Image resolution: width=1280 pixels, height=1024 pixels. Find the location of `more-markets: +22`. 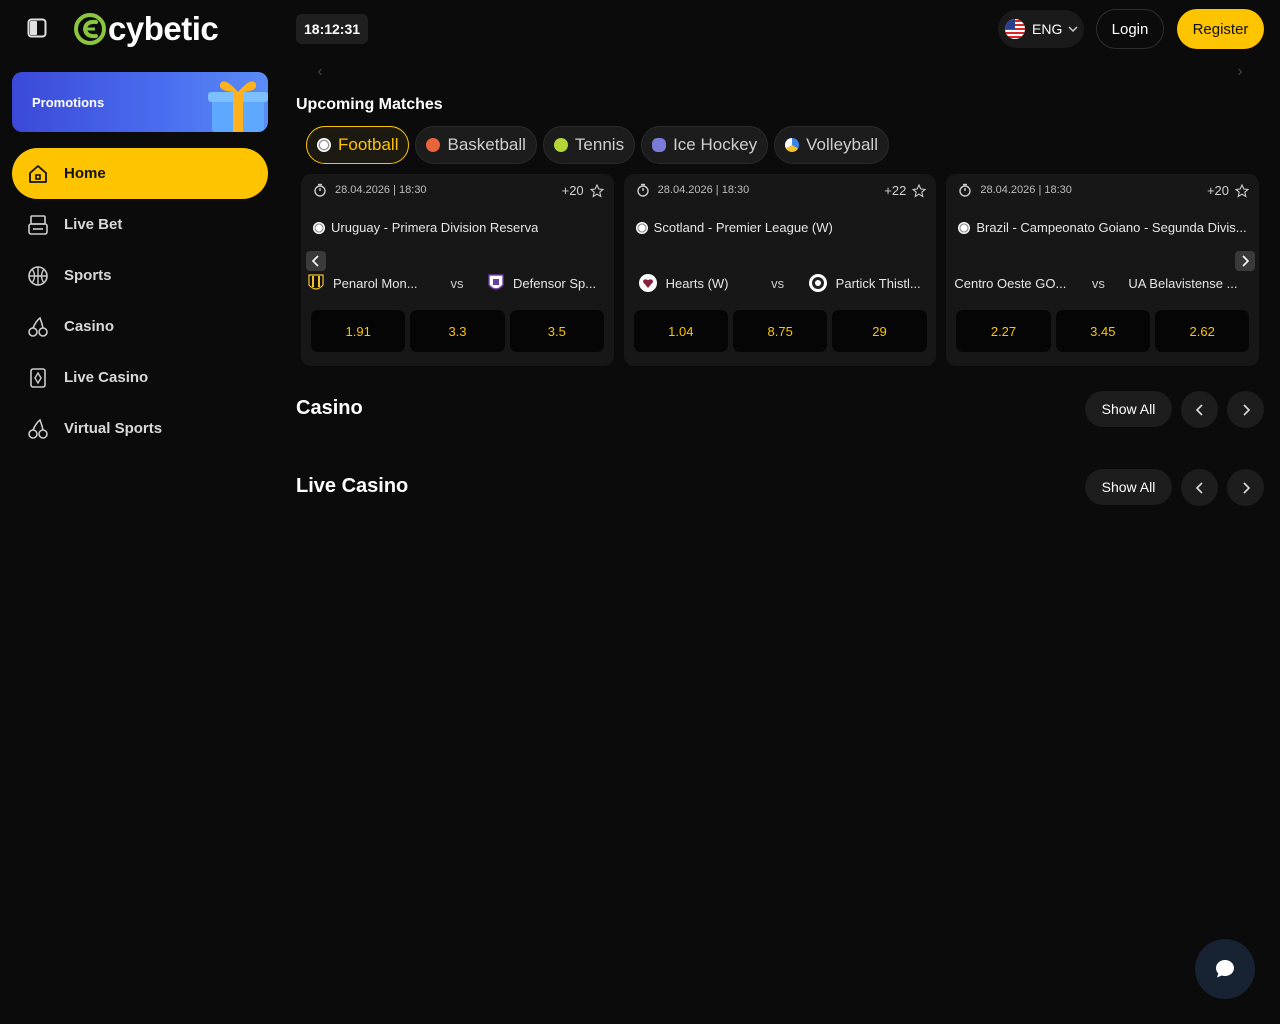

more-markets: +22 is located at coordinates (905, 190).